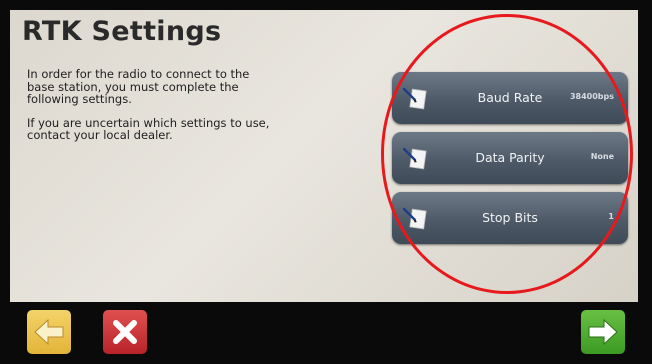  Describe the element at coordinates (122, 31) in the screenshot. I see `page-title: RTK Settings` at that location.